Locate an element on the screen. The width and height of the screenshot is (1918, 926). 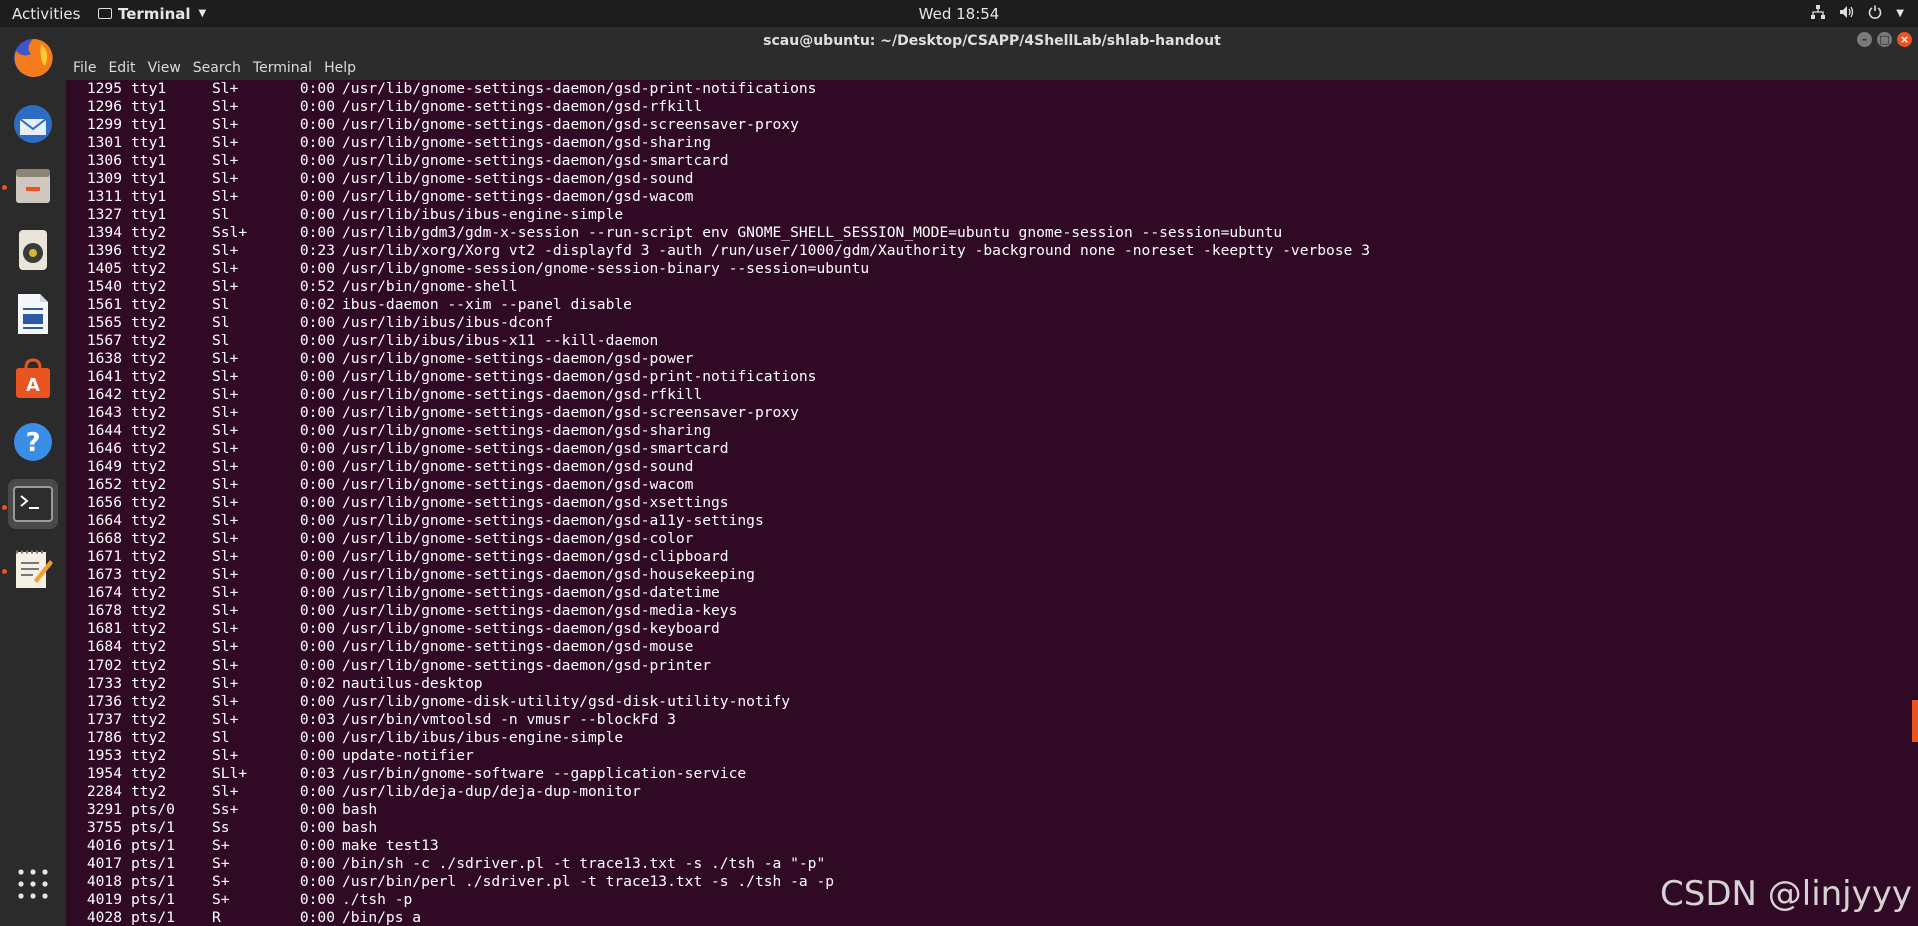
terminal-icon is located at coordinates (33, 504).